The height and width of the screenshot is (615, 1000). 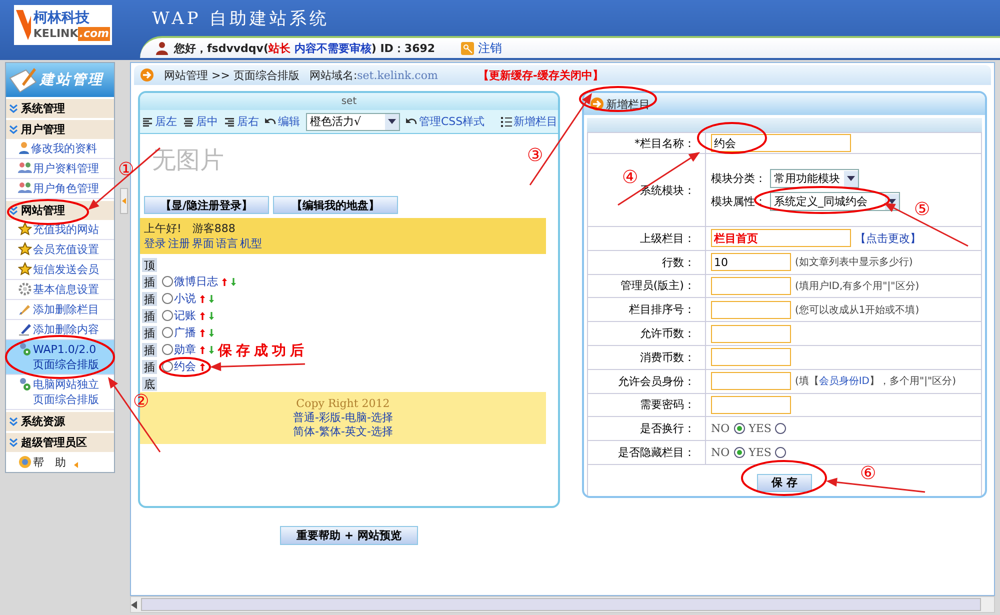 I want to click on sidebar-item: 修改我的资料, so click(x=60, y=149).